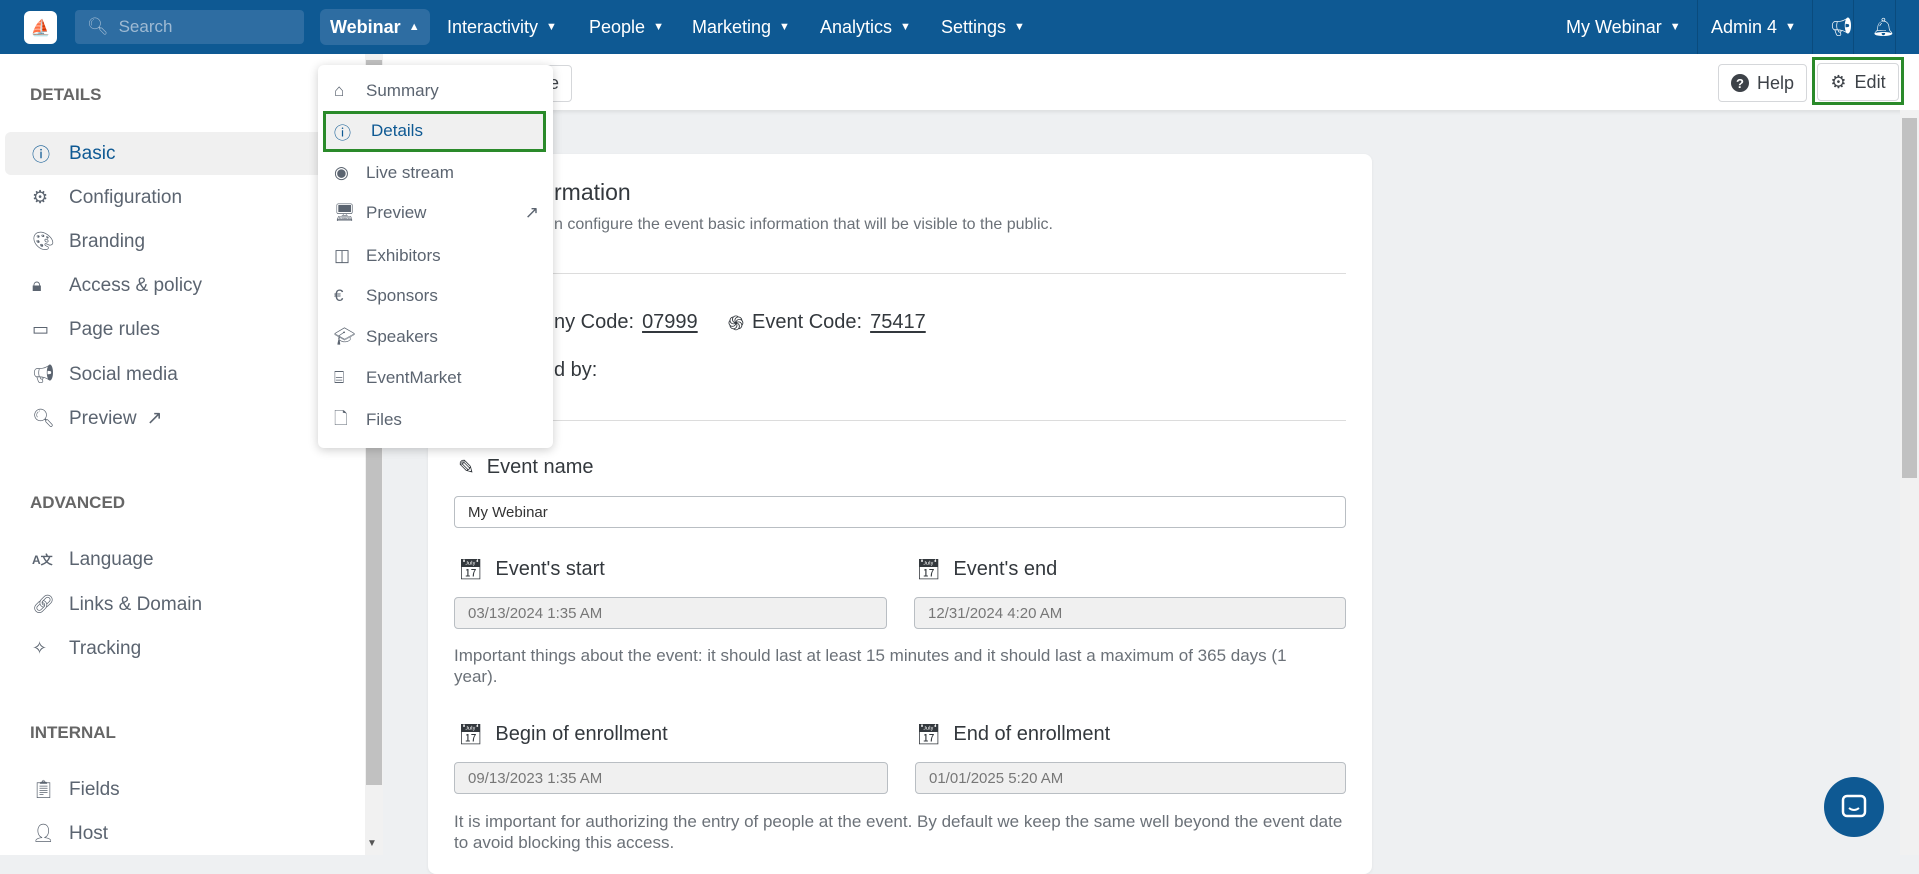 This screenshot has height=874, width=1919. I want to click on section-title: INTERNAL, so click(73, 732).